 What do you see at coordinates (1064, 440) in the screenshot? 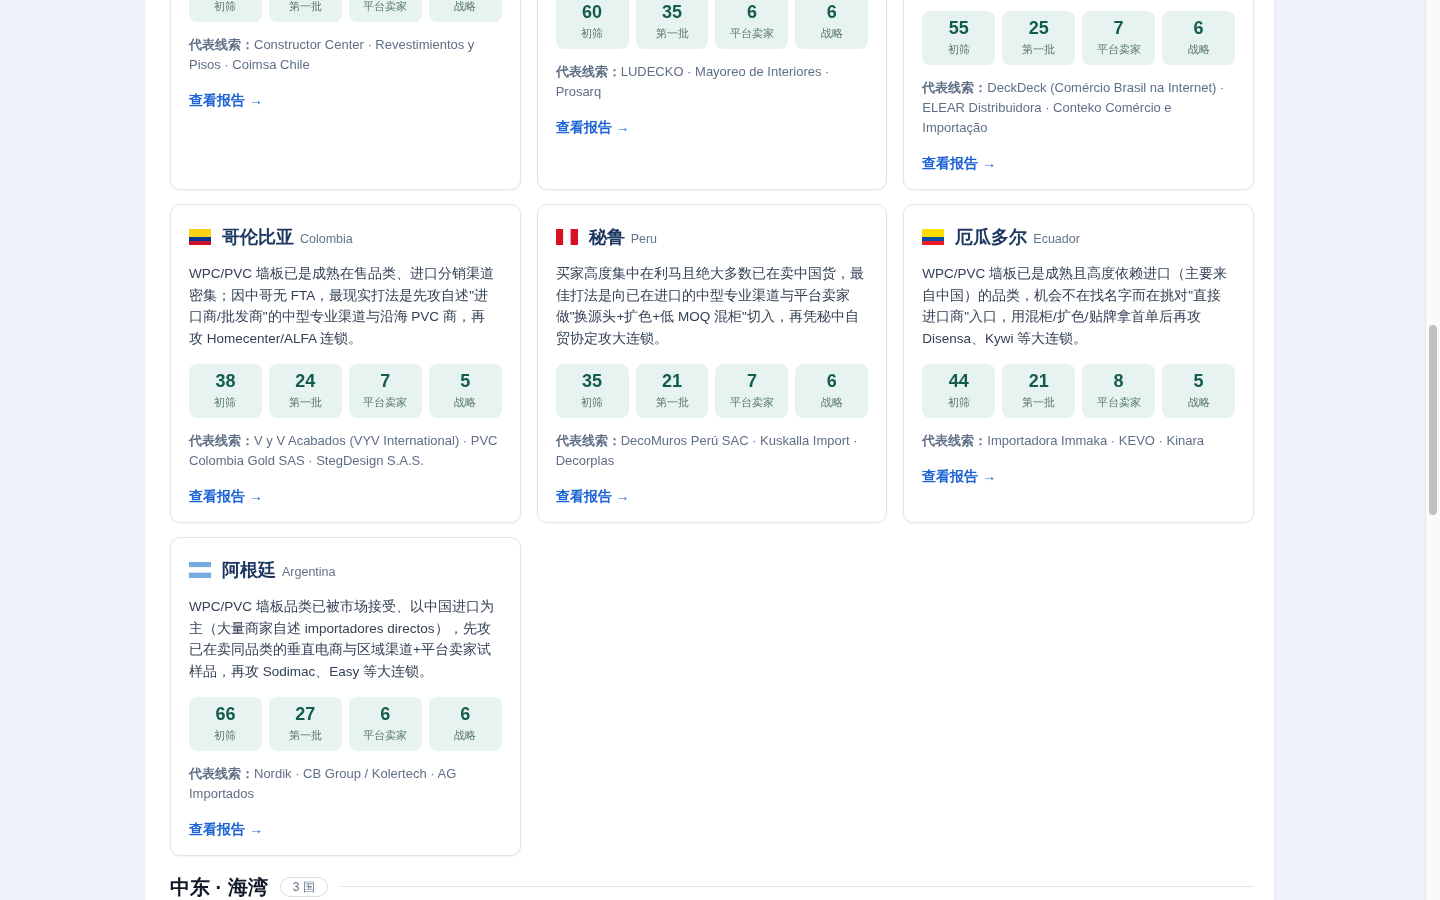
I see `representative-leads: 代表线索：Importadora Immaka · KEVO · Kinara` at bounding box center [1064, 440].